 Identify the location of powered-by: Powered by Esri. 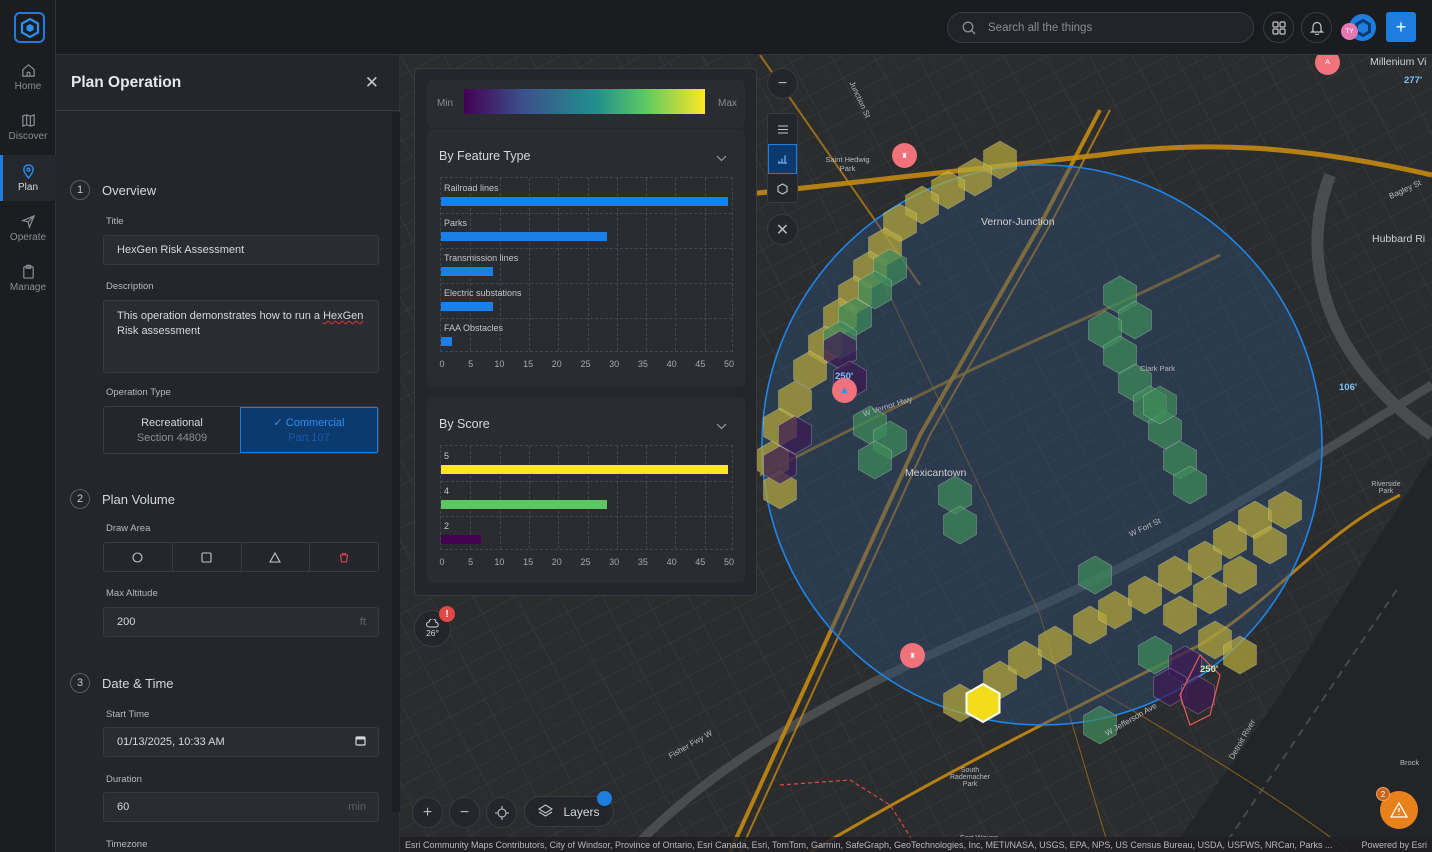
(1394, 845).